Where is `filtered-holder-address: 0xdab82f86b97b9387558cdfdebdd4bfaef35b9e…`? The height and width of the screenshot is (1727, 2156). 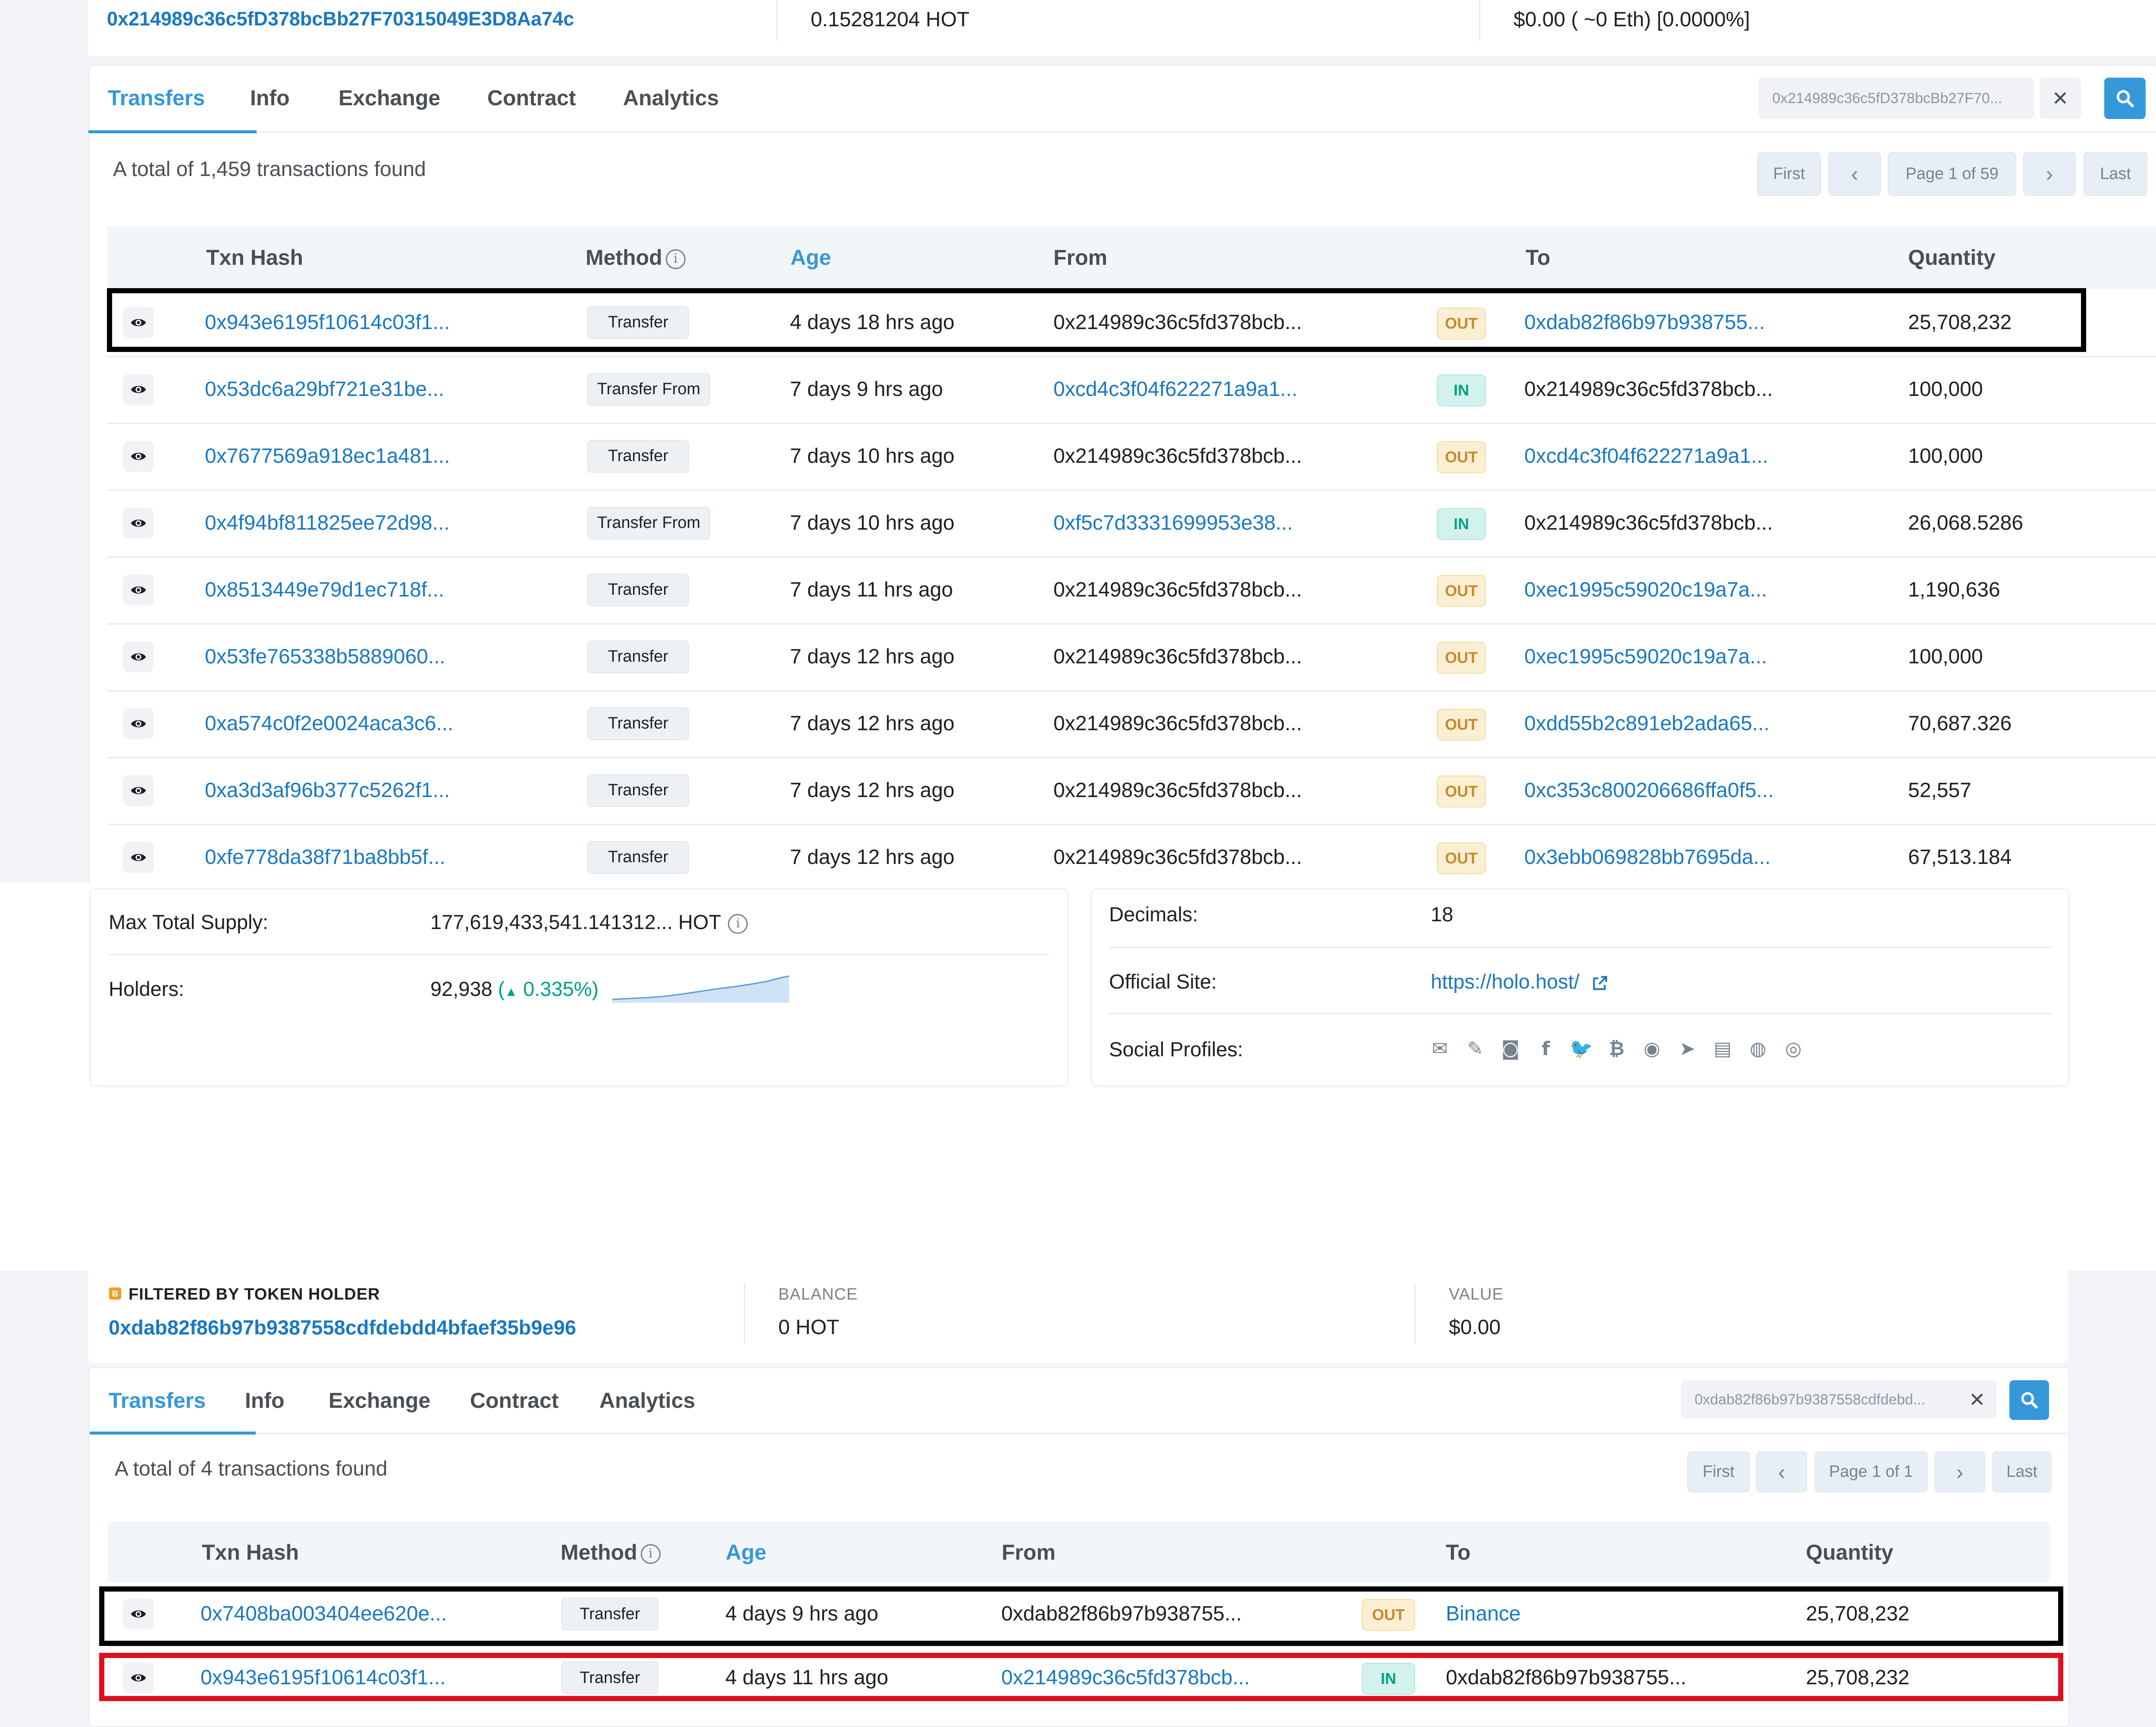
filtered-holder-address: 0xdab82f86b97b9387558cdfdebdd4bfaef35b9e… is located at coordinates (342, 1327).